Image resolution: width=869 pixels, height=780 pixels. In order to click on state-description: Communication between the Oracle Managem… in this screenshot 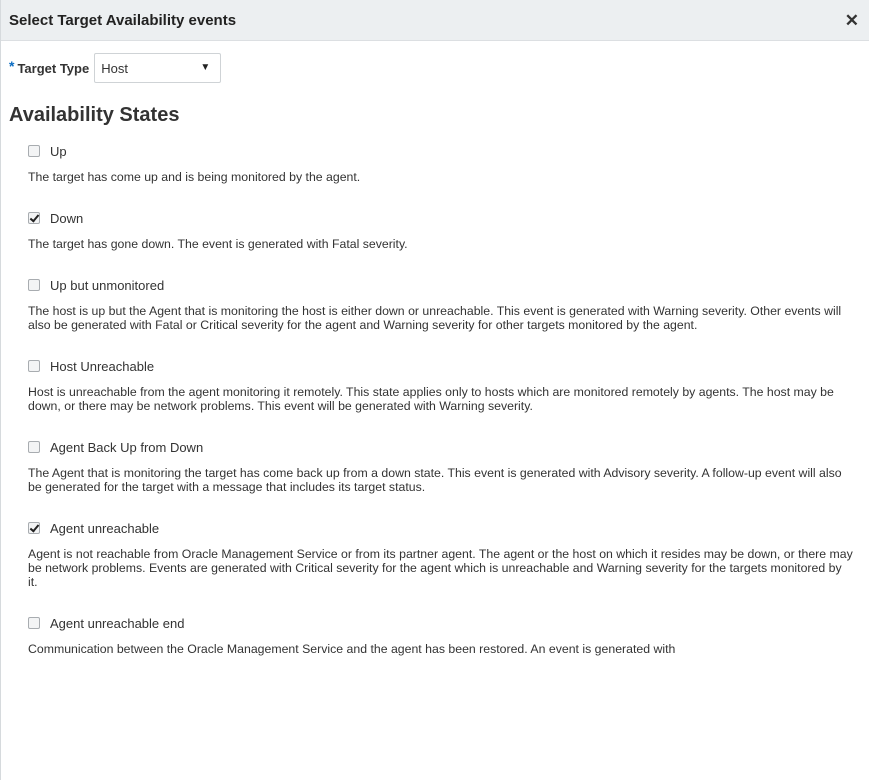, I will do `click(352, 649)`.